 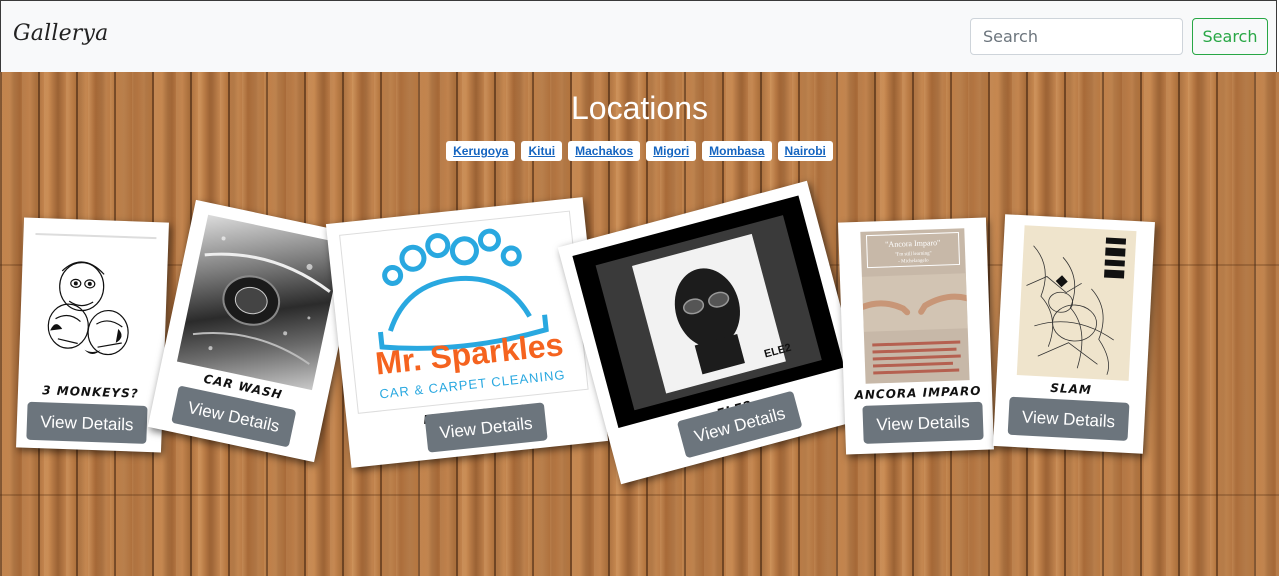 I want to click on brand-logo: Gallerya, so click(x=60, y=33).